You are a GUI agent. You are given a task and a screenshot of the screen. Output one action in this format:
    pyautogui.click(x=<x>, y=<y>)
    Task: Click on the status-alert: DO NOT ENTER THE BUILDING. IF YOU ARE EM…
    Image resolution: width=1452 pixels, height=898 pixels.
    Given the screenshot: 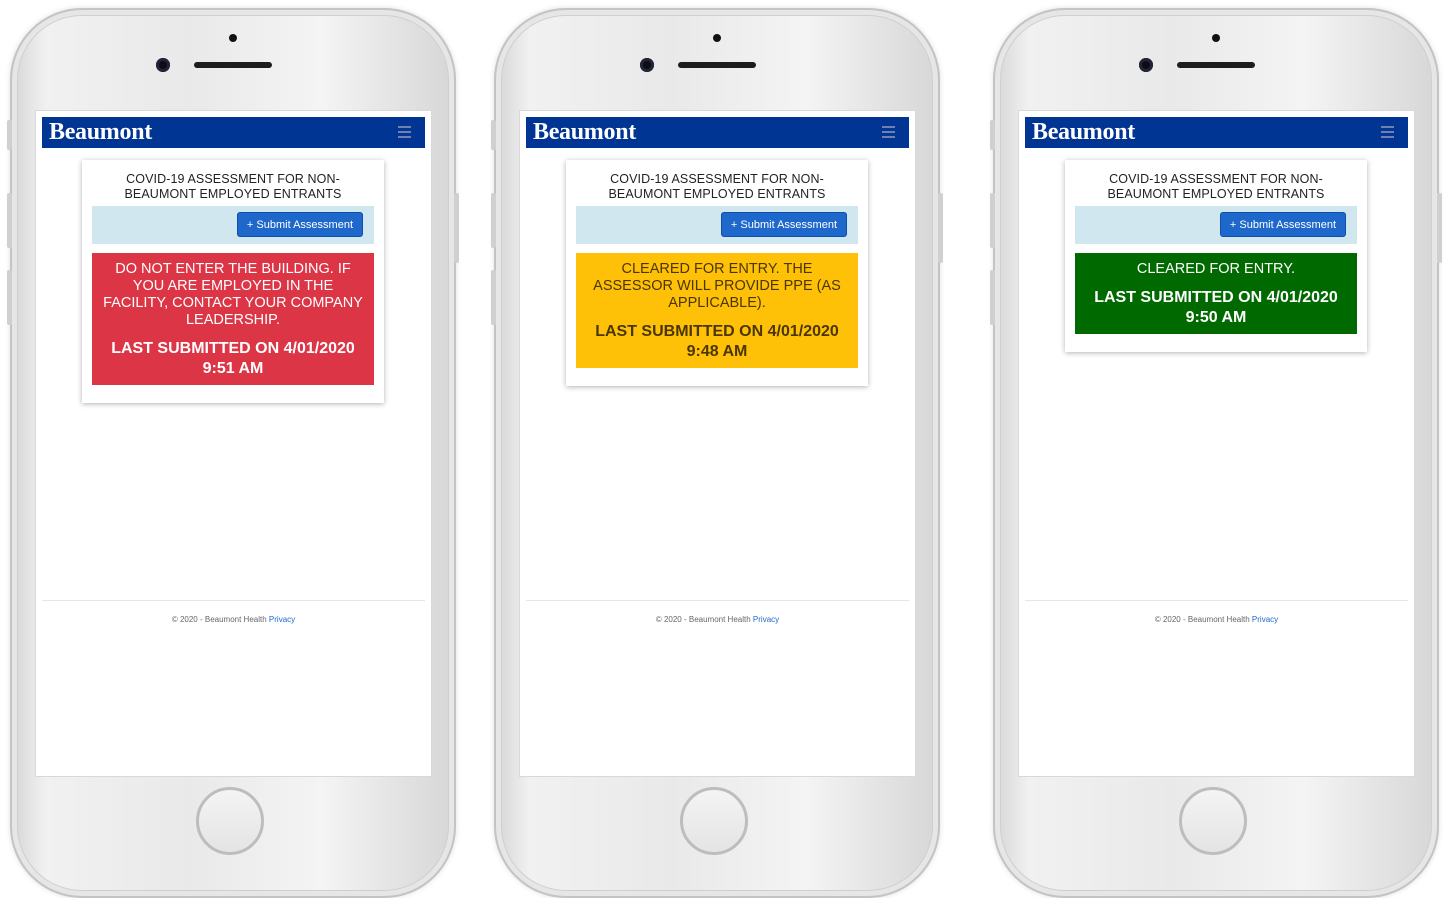 What is the action you would take?
    pyautogui.click(x=233, y=319)
    